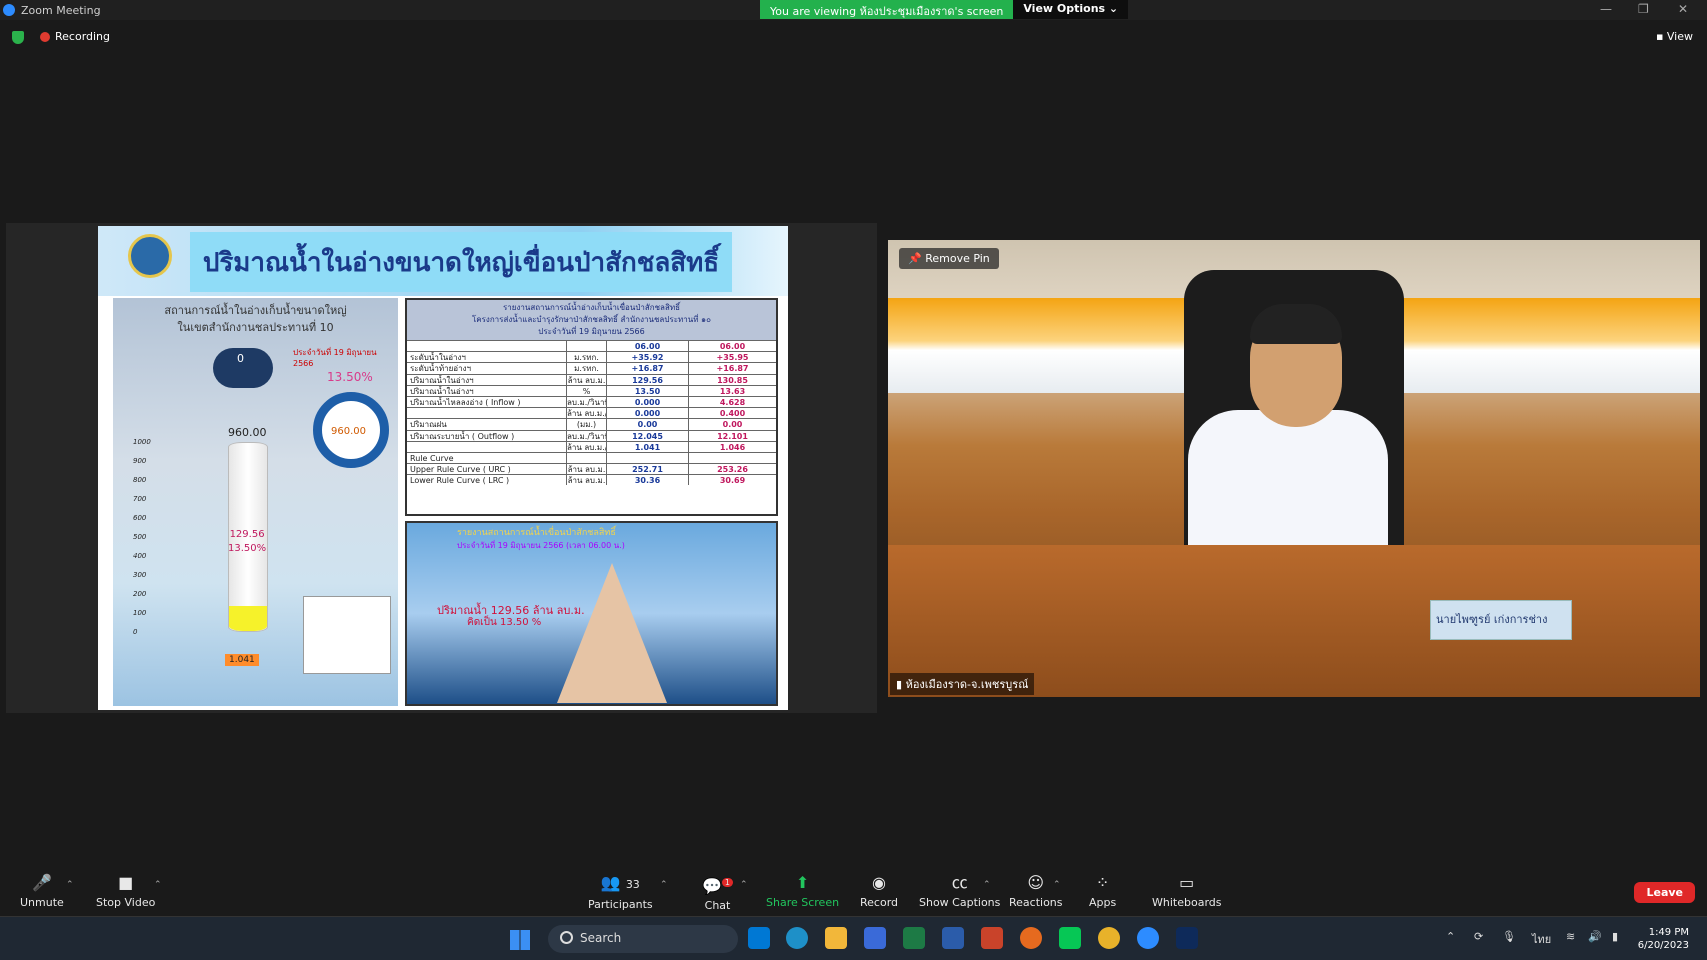 The width and height of the screenshot is (1707, 960). Describe the element at coordinates (1031, 938) in the screenshot. I see `firefox-icon` at that location.